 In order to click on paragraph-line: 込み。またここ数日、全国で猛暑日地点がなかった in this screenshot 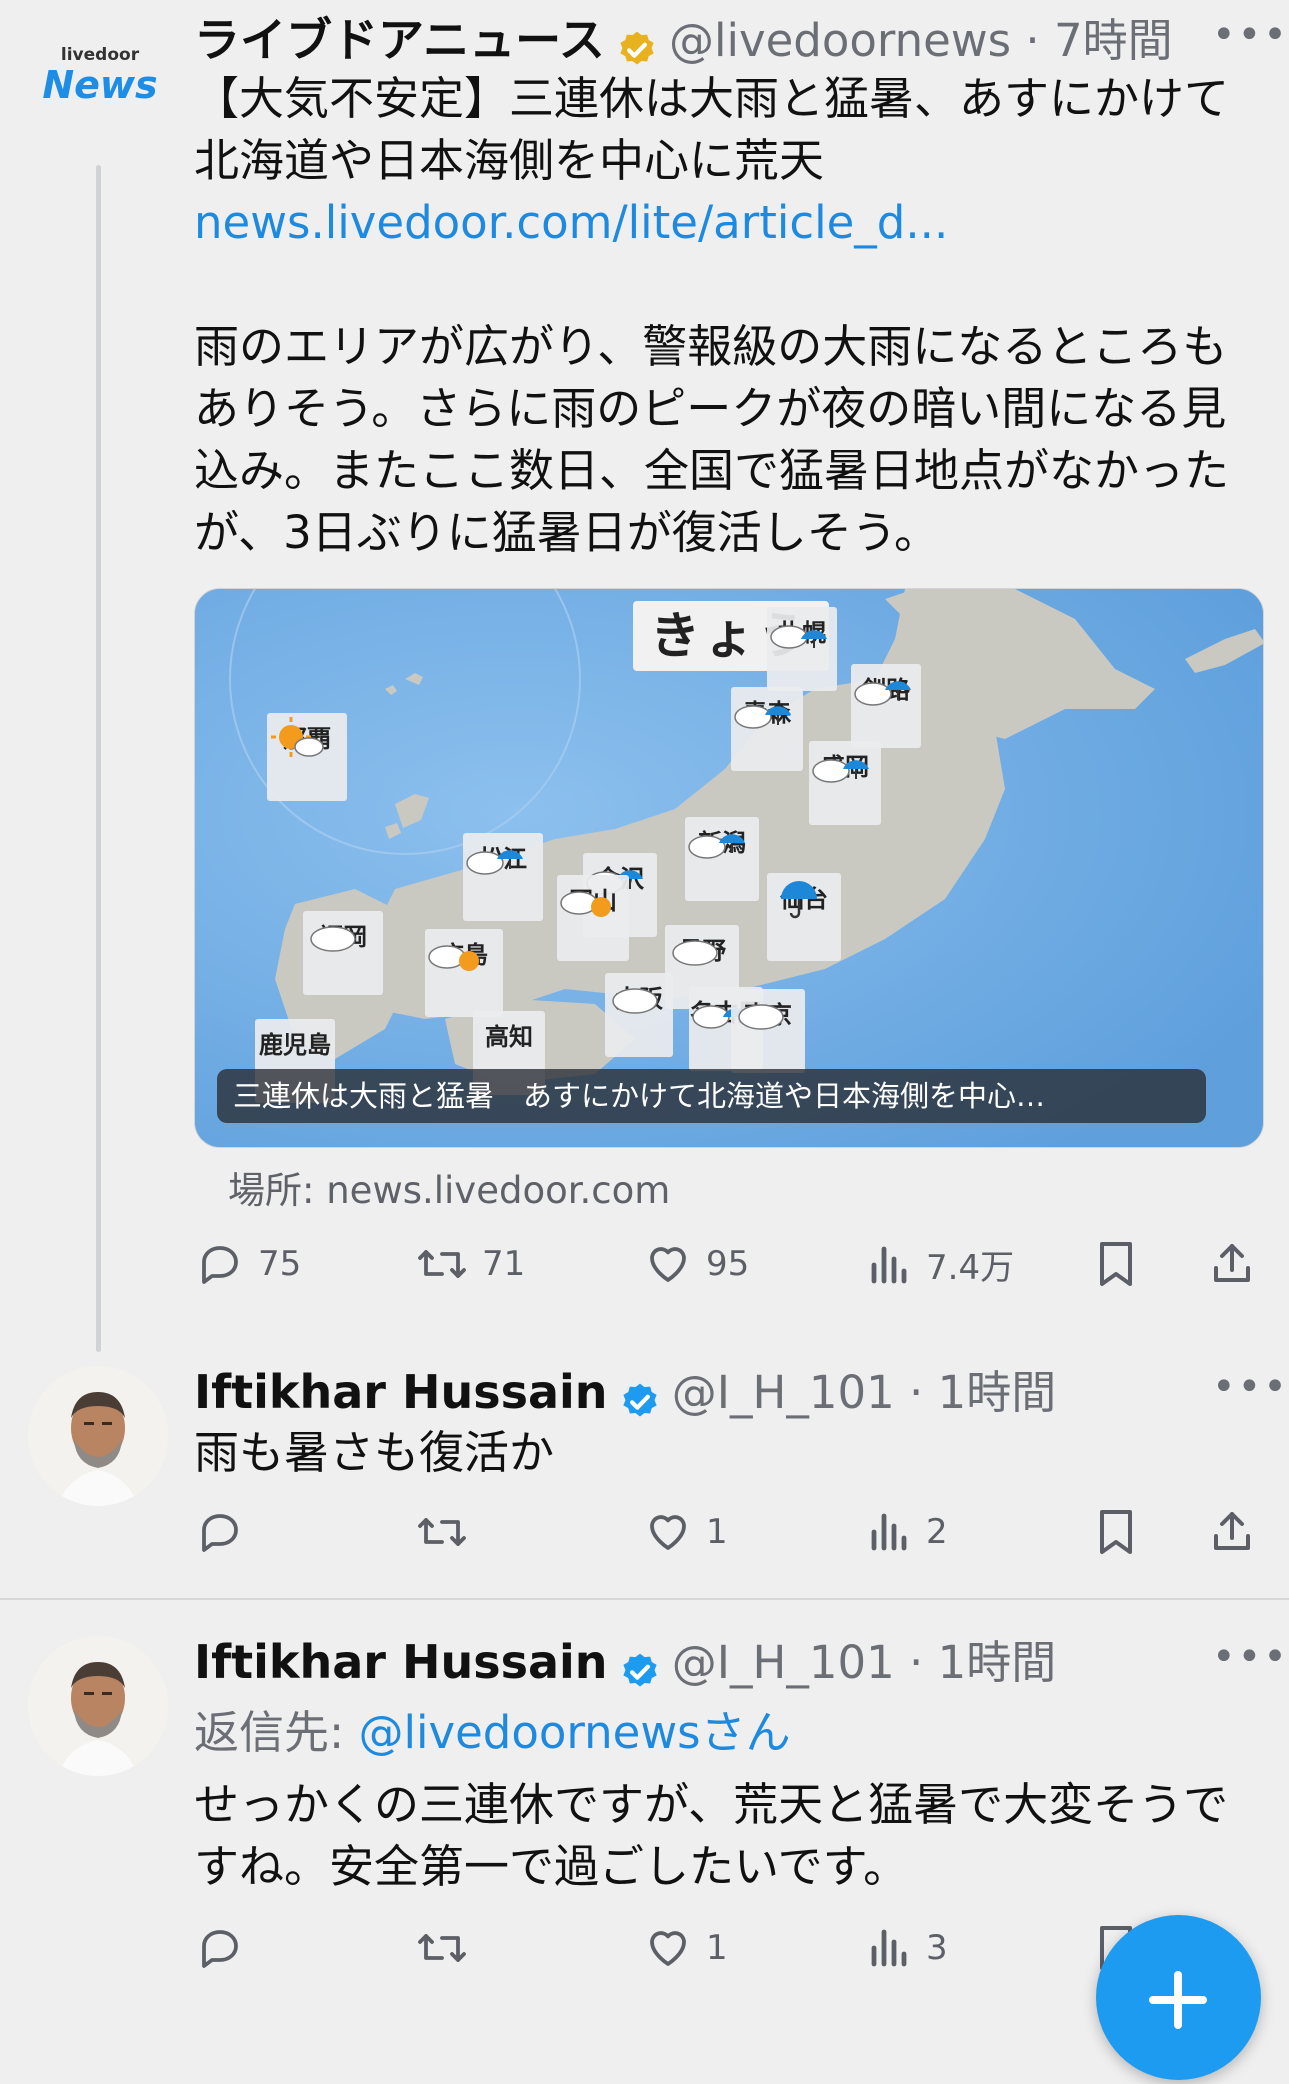, I will do `click(712, 470)`.